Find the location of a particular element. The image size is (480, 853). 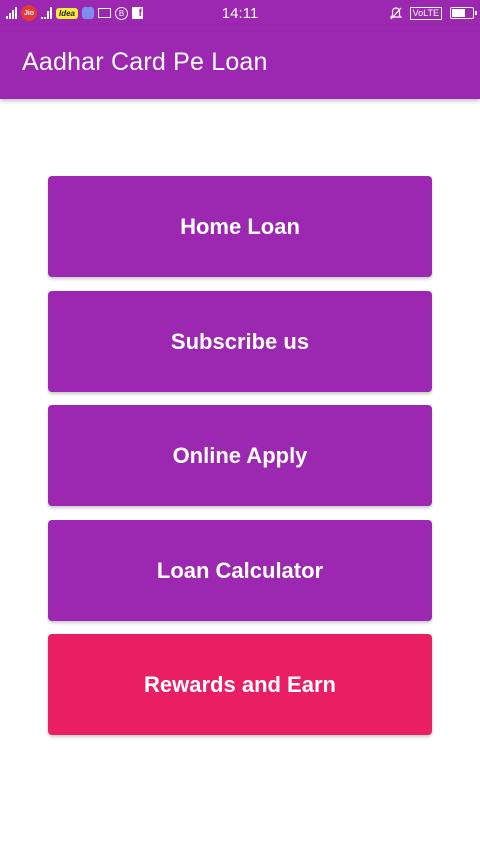

app-icon is located at coordinates (88, 13).